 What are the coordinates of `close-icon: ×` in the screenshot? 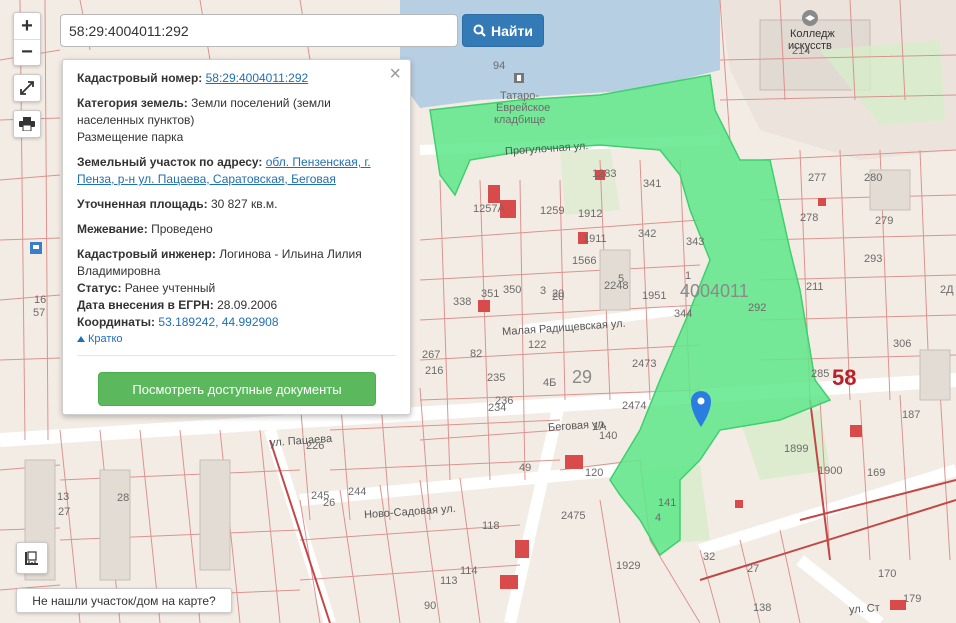 It's located at (395, 74).